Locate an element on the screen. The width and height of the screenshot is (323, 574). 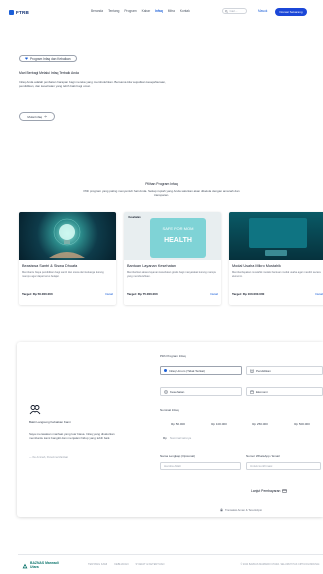
logo-icon is located at coordinates (11, 12).